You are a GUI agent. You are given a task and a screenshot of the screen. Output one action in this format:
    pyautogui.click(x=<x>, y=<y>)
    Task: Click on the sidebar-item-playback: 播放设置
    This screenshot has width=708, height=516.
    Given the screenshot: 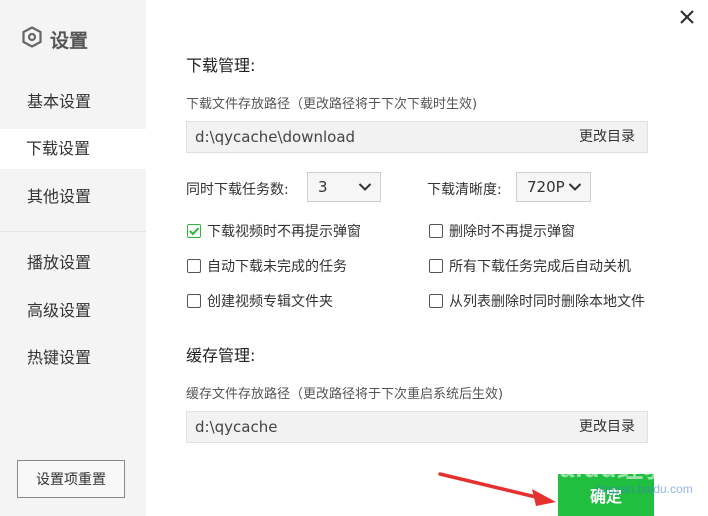 What is the action you would take?
    pyautogui.click(x=73, y=263)
    